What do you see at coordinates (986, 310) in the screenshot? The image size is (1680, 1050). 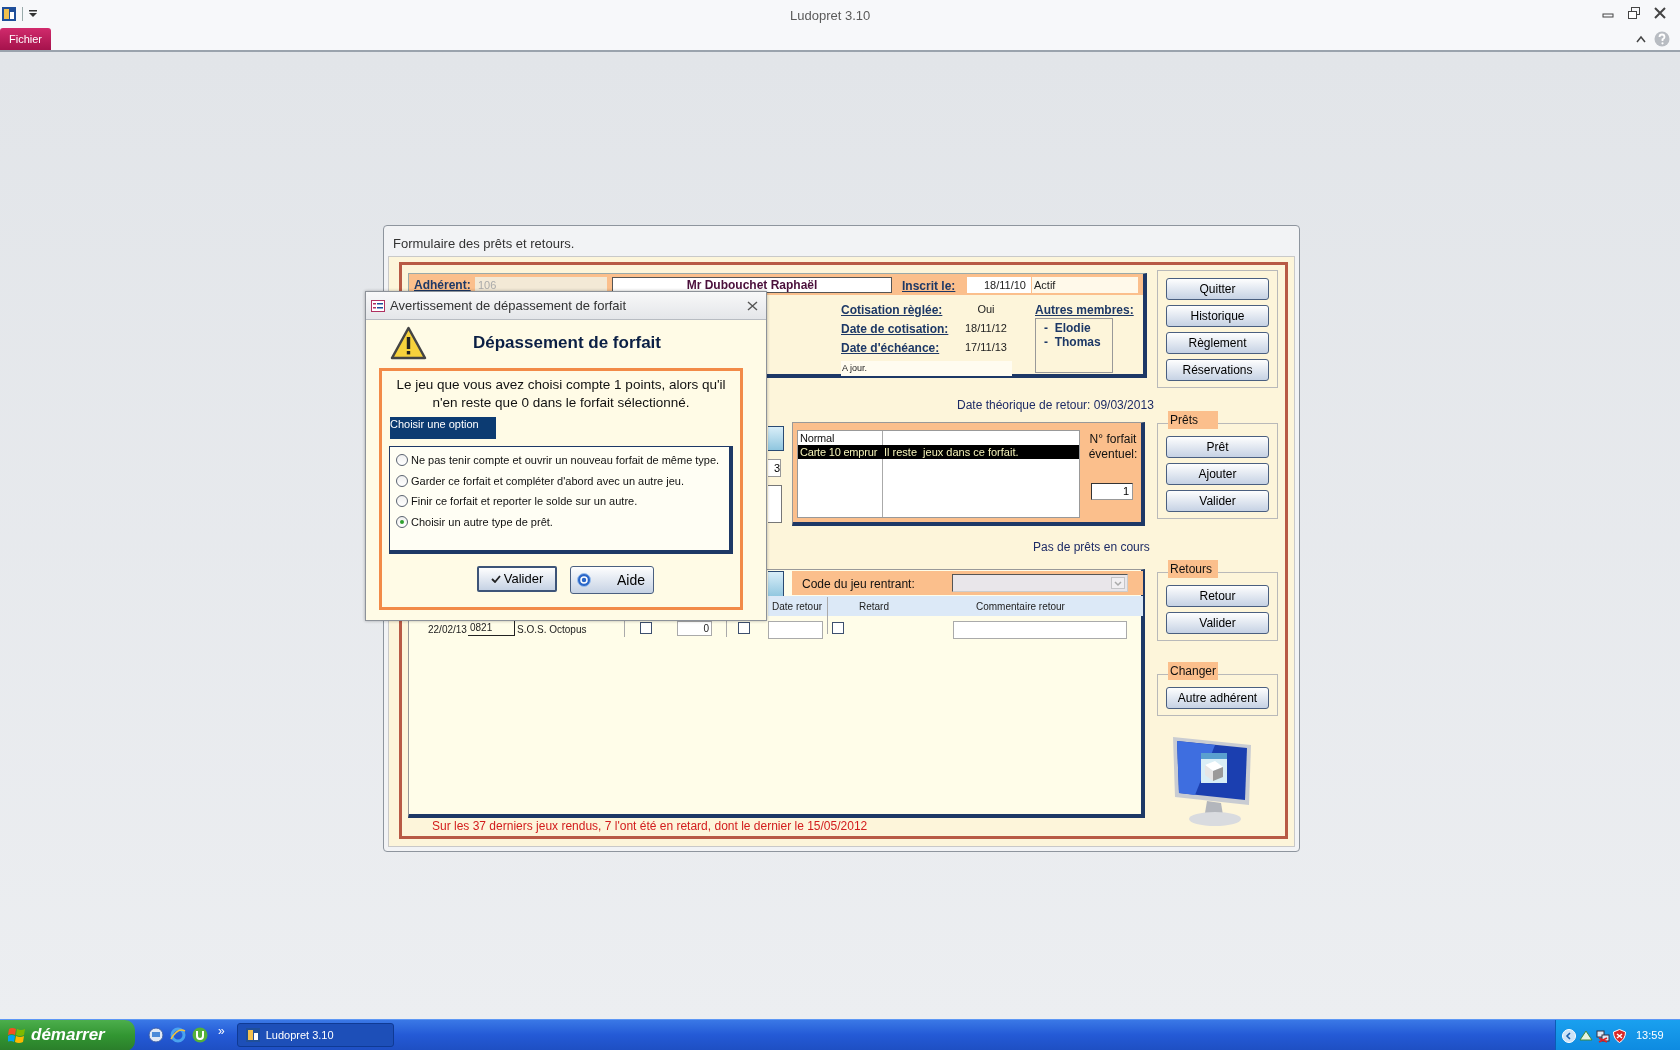 I see `field-value: Oui` at bounding box center [986, 310].